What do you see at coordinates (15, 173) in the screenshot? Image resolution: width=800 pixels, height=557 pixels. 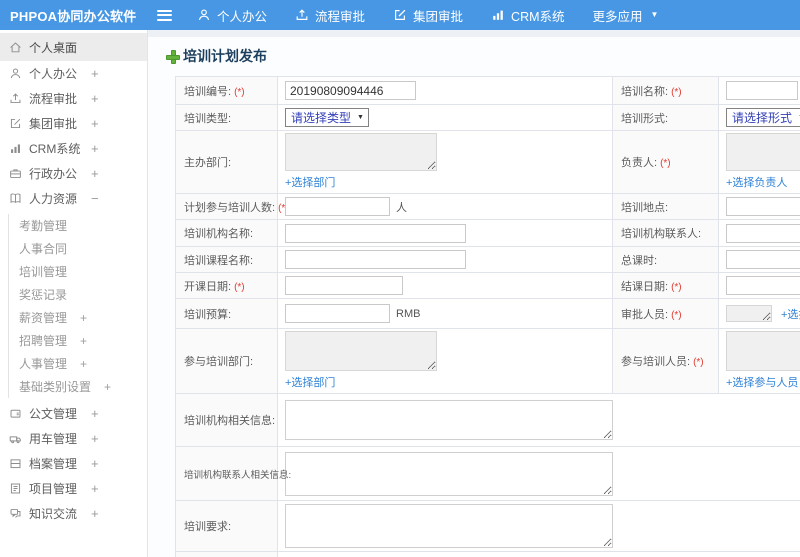 I see `briefcase-icon` at bounding box center [15, 173].